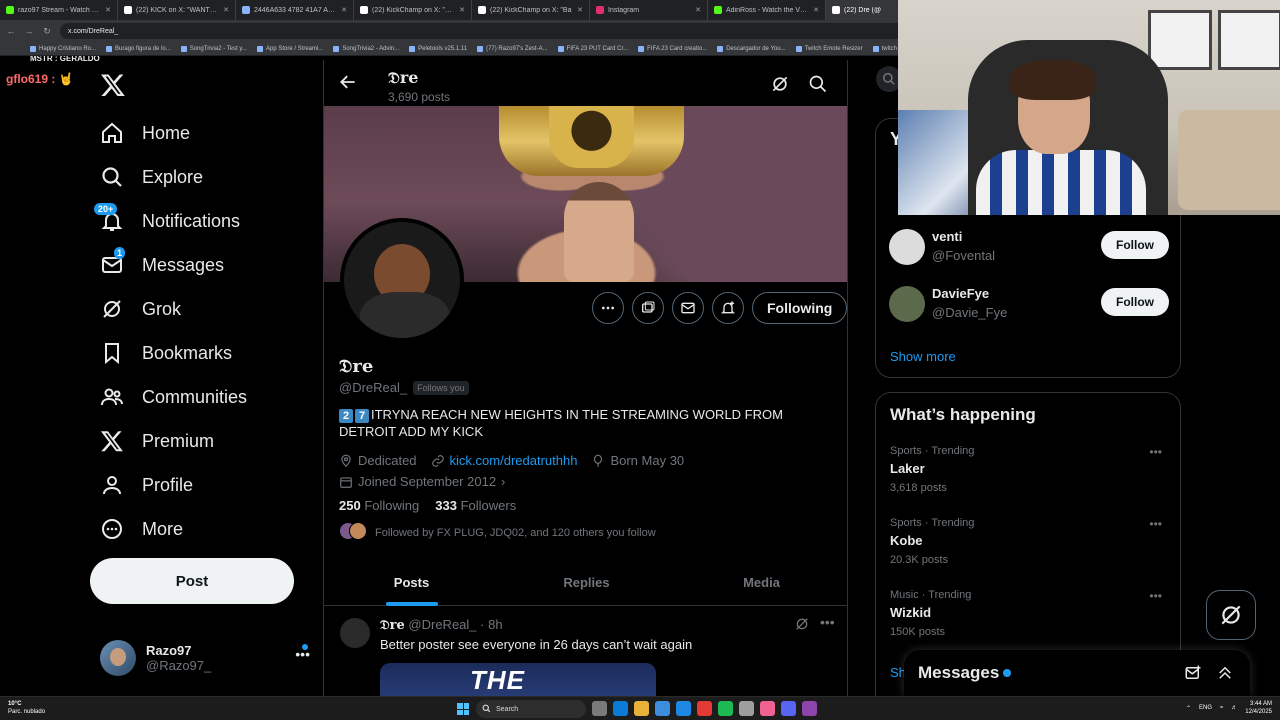  What do you see at coordinates (799, 308) in the screenshot?
I see `following-button: Following` at bounding box center [799, 308].